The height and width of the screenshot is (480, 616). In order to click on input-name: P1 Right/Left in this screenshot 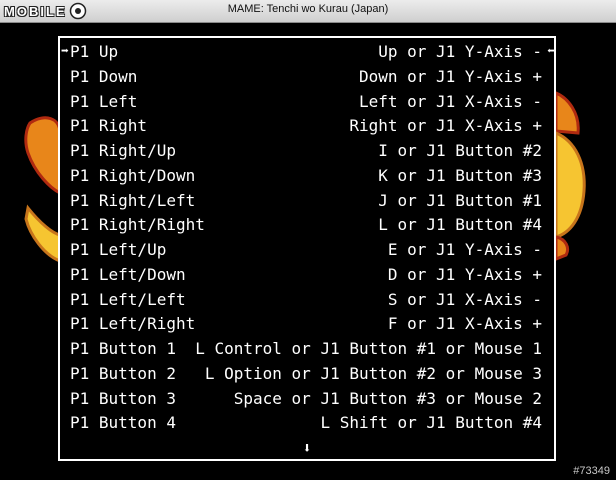, I will do `click(133, 200)`.